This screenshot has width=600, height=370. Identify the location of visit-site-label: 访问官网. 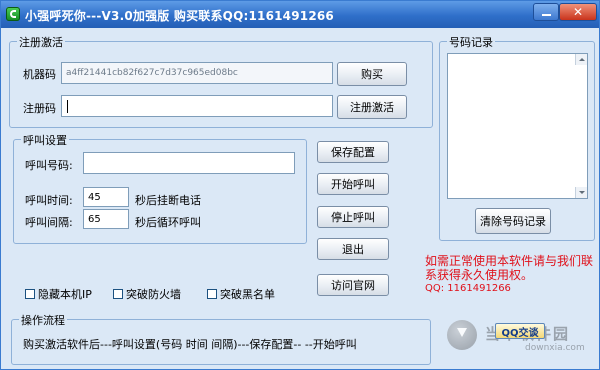
(353, 285).